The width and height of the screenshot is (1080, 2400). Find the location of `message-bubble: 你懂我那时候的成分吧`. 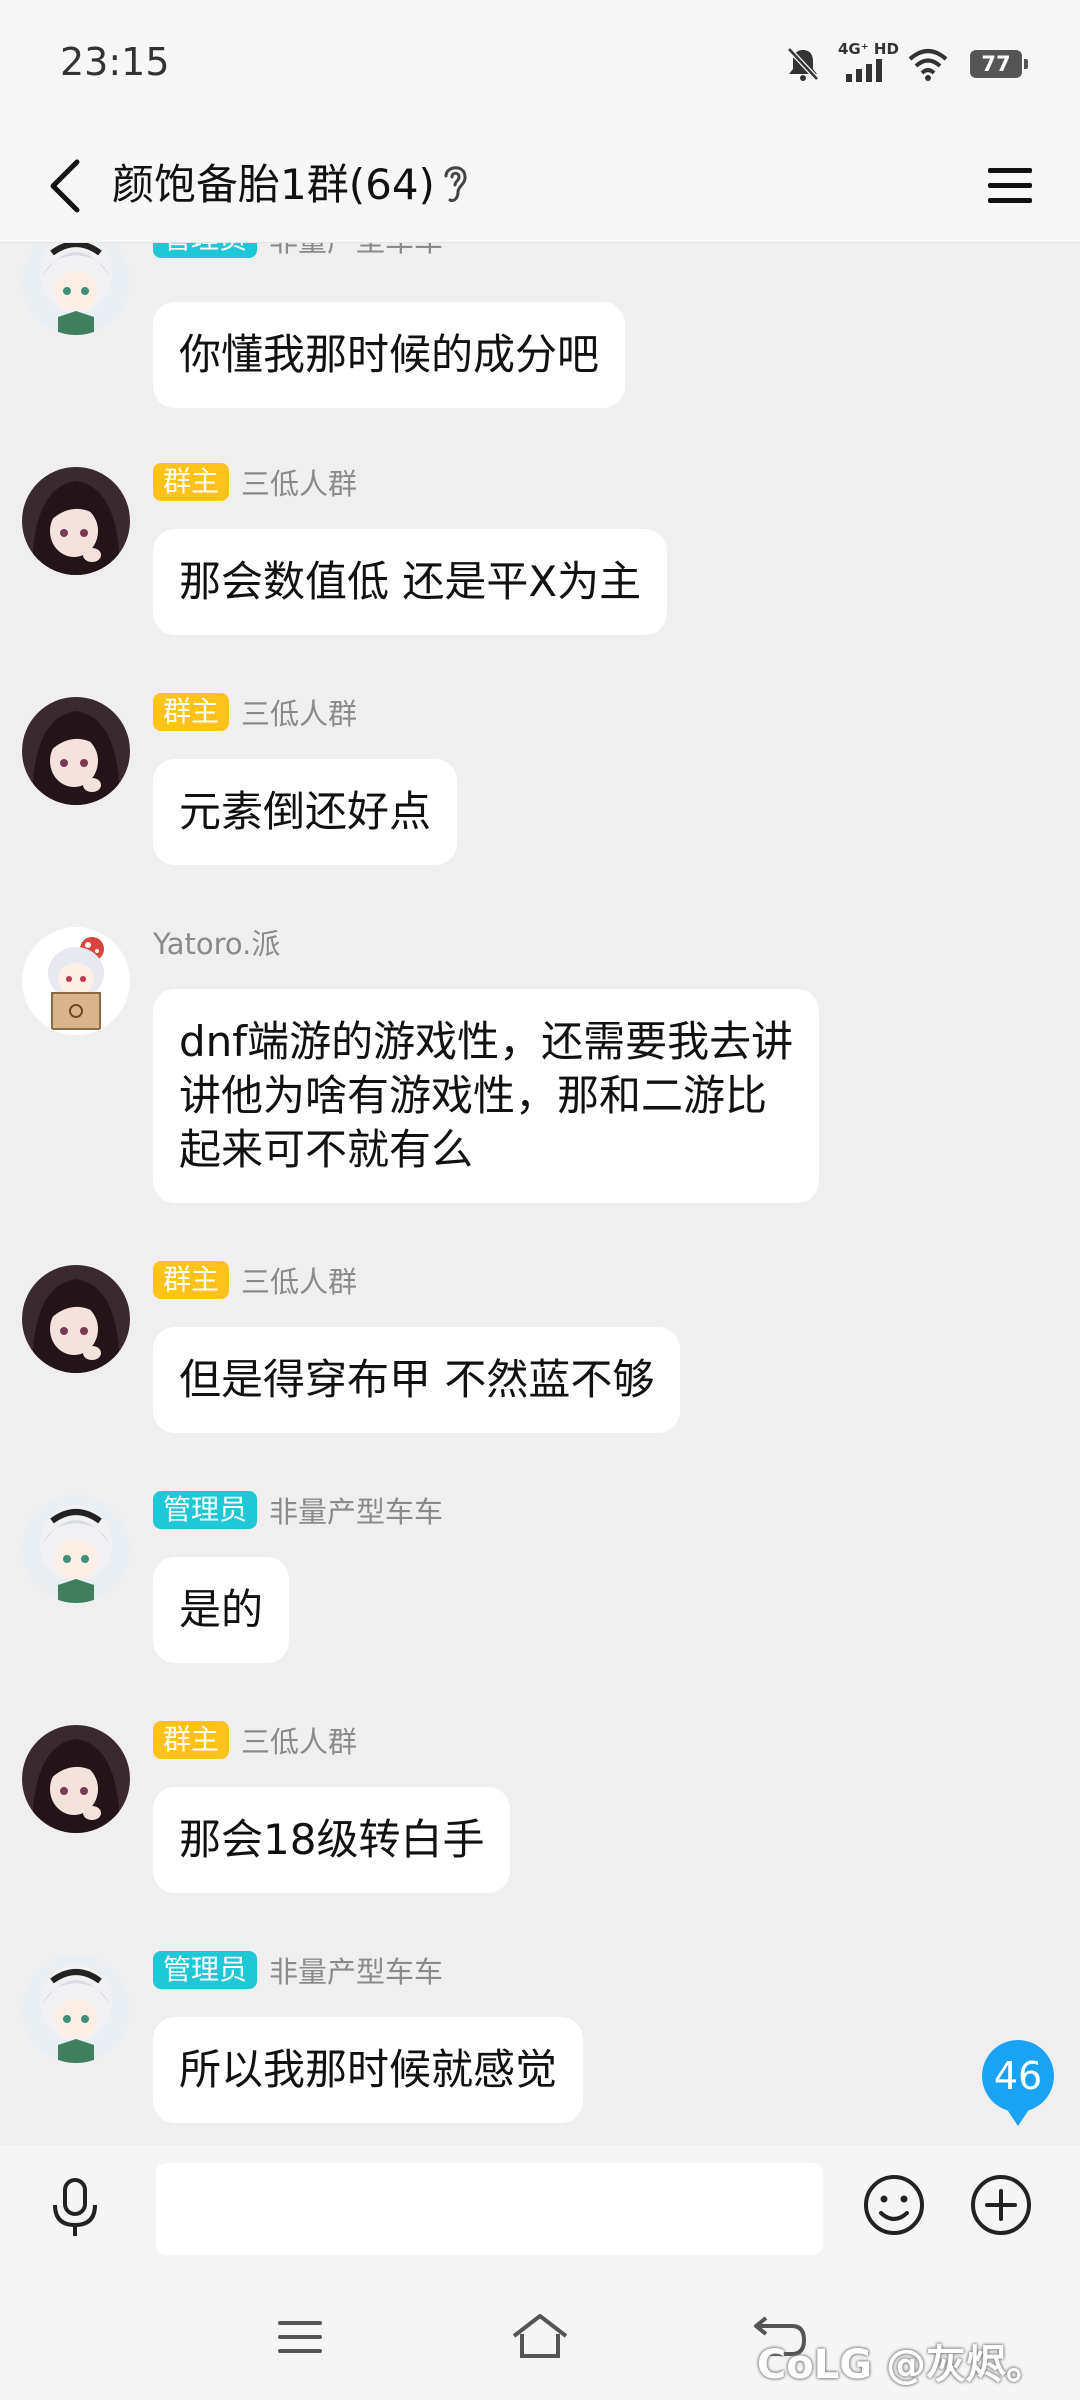

message-bubble: 你懂我那时候的成分吧 is located at coordinates (389, 355).